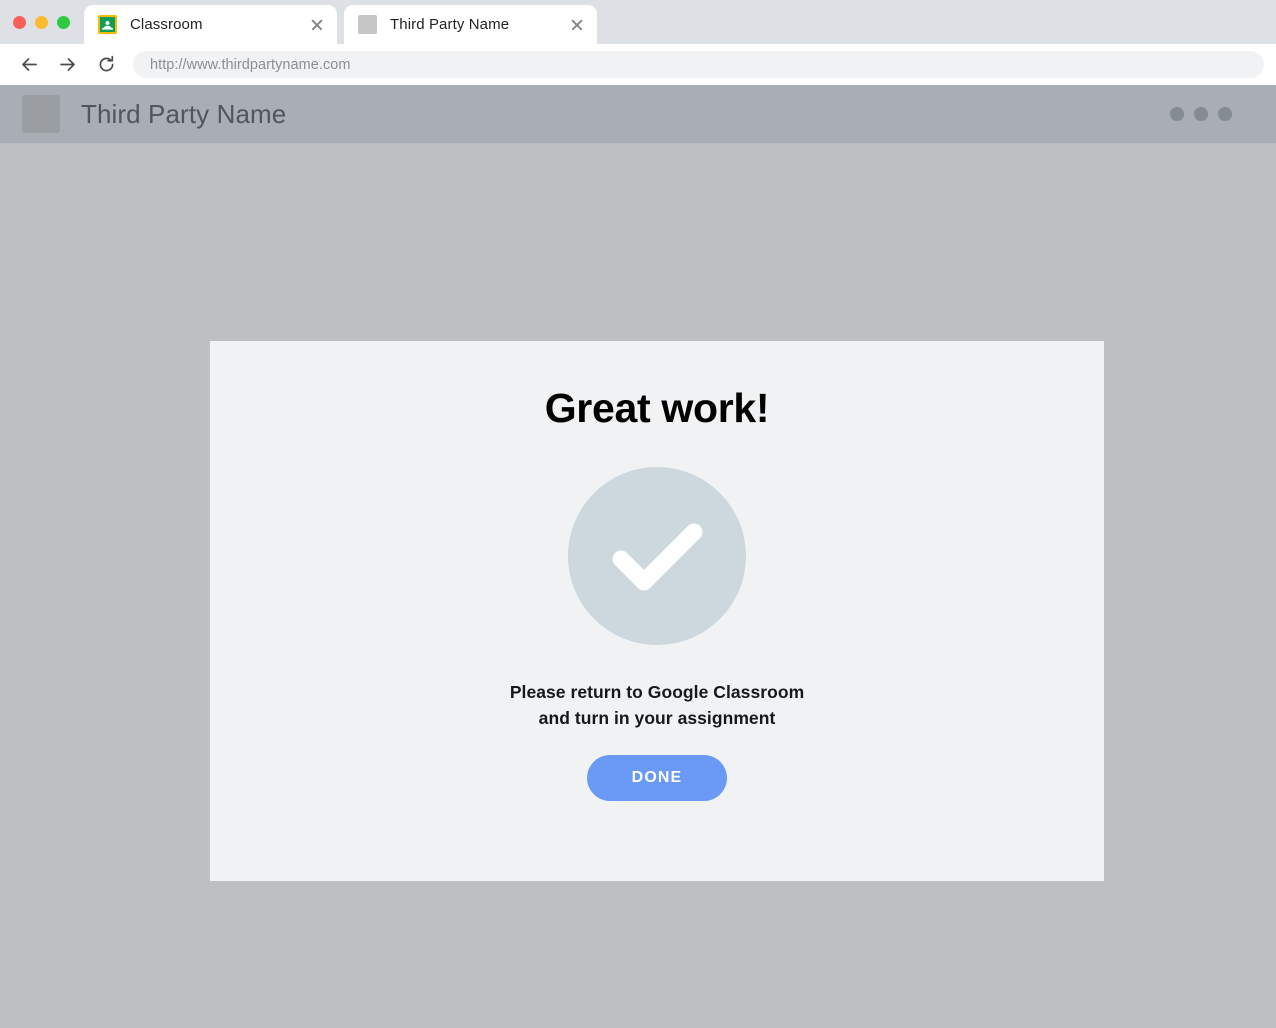  I want to click on page-title: Great work!, so click(657, 408).